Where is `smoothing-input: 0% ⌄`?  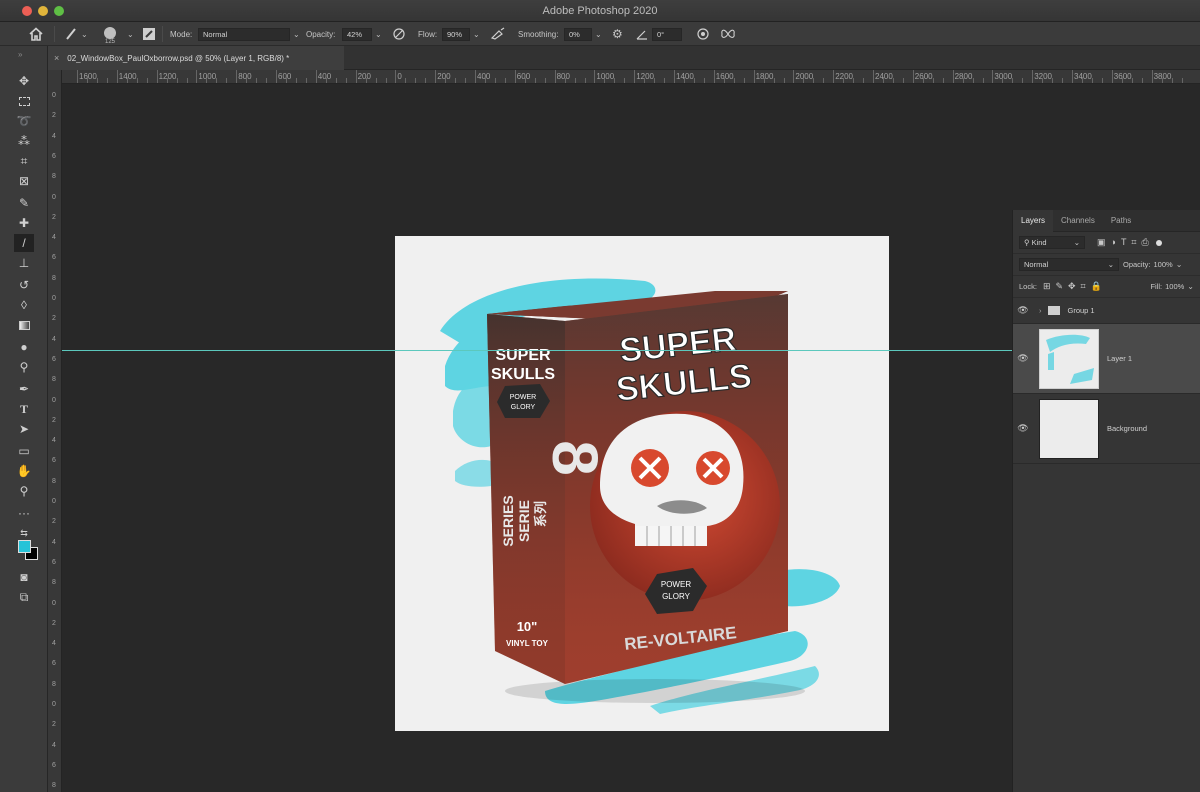
smoothing-input: 0% ⌄ is located at coordinates (583, 34).